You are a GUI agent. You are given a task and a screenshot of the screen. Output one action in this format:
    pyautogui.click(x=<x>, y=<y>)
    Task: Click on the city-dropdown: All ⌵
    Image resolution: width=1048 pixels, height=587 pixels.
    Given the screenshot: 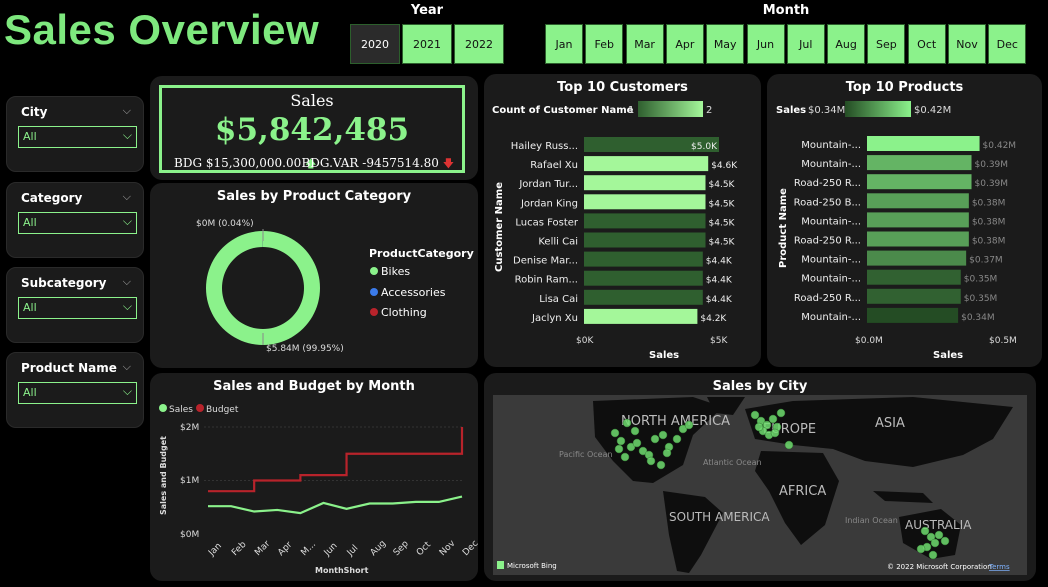 What is the action you would take?
    pyautogui.click(x=77, y=137)
    